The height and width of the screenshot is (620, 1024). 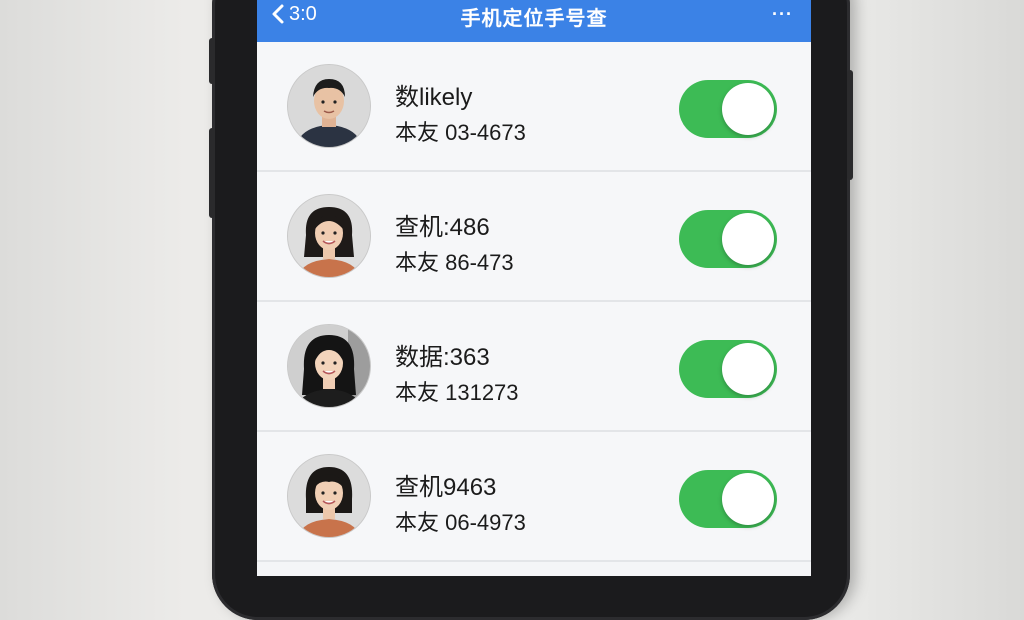 What do you see at coordinates (534, 107) in the screenshot?
I see `list-item: 数likely 本友 03-4673` at bounding box center [534, 107].